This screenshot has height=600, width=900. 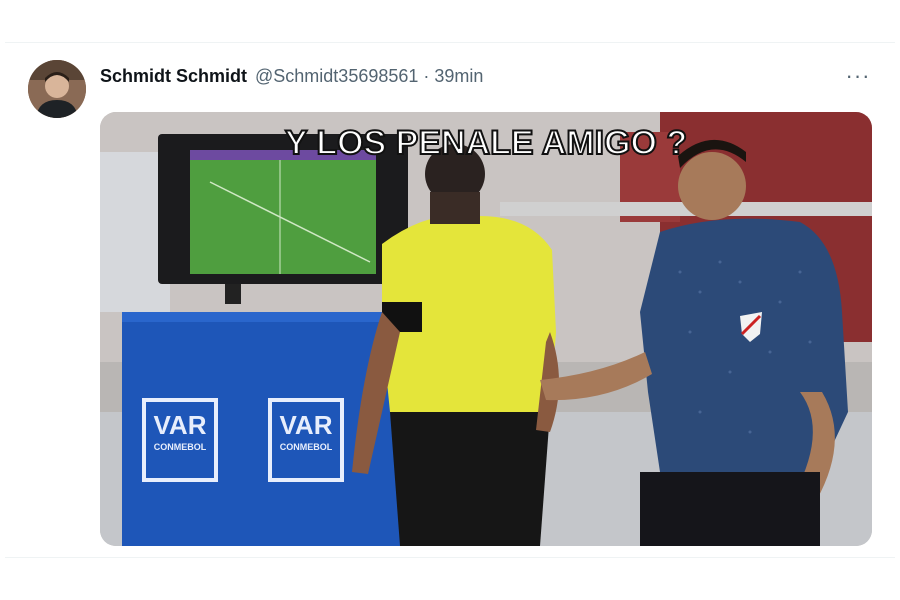 I want to click on timestamp: 39min, so click(x=458, y=76).